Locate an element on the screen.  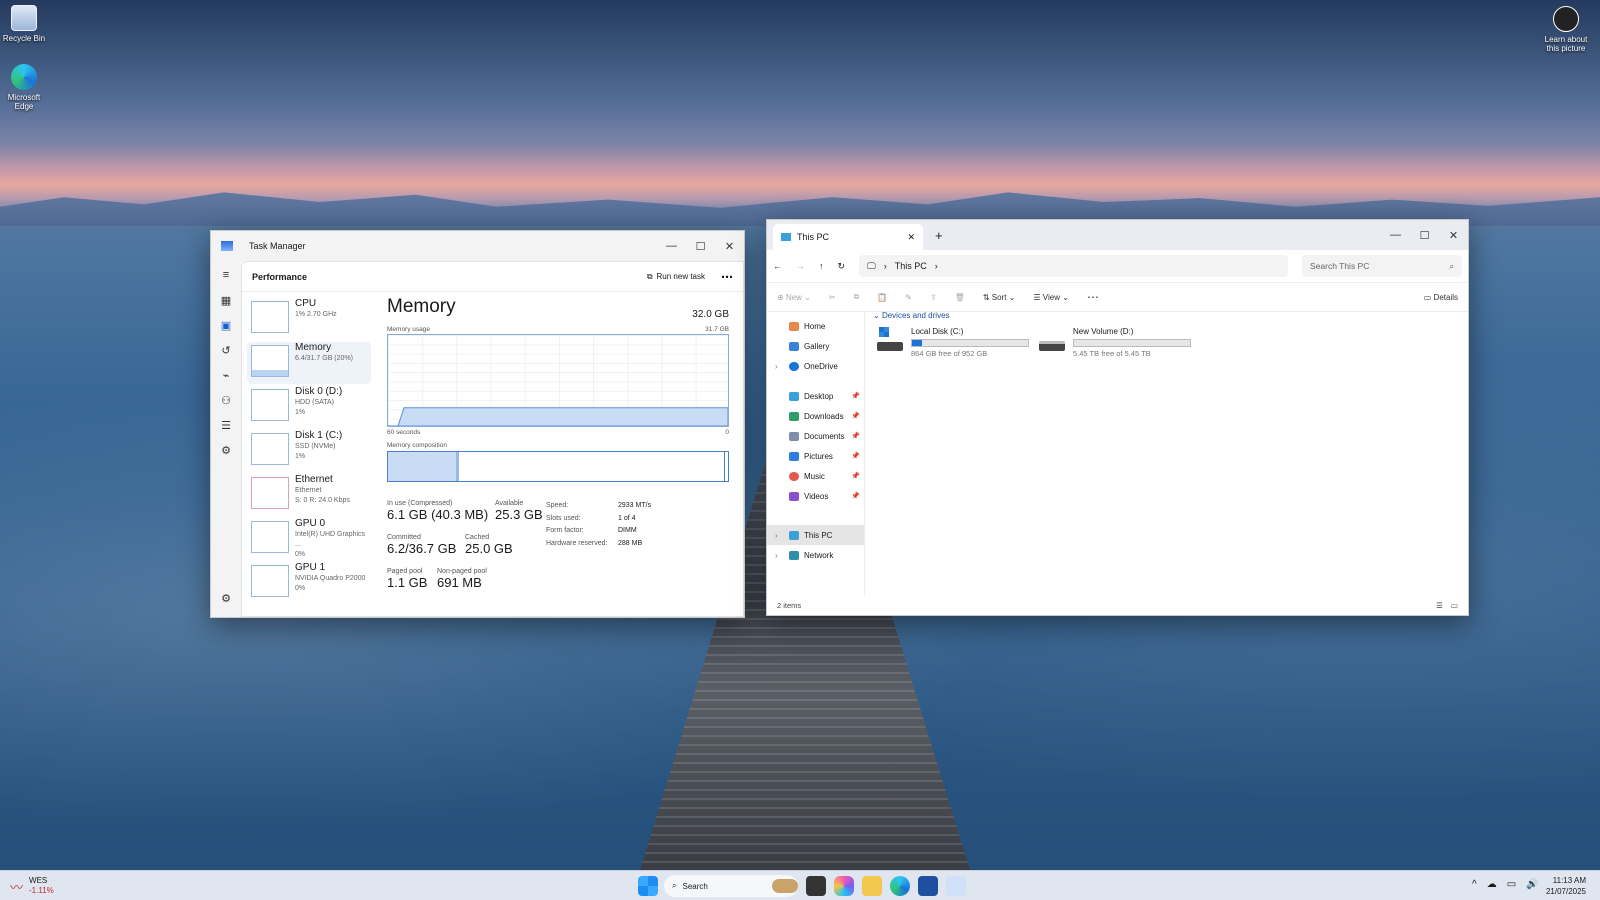
nav-this-pc: › This PC is located at coordinates (815, 535).